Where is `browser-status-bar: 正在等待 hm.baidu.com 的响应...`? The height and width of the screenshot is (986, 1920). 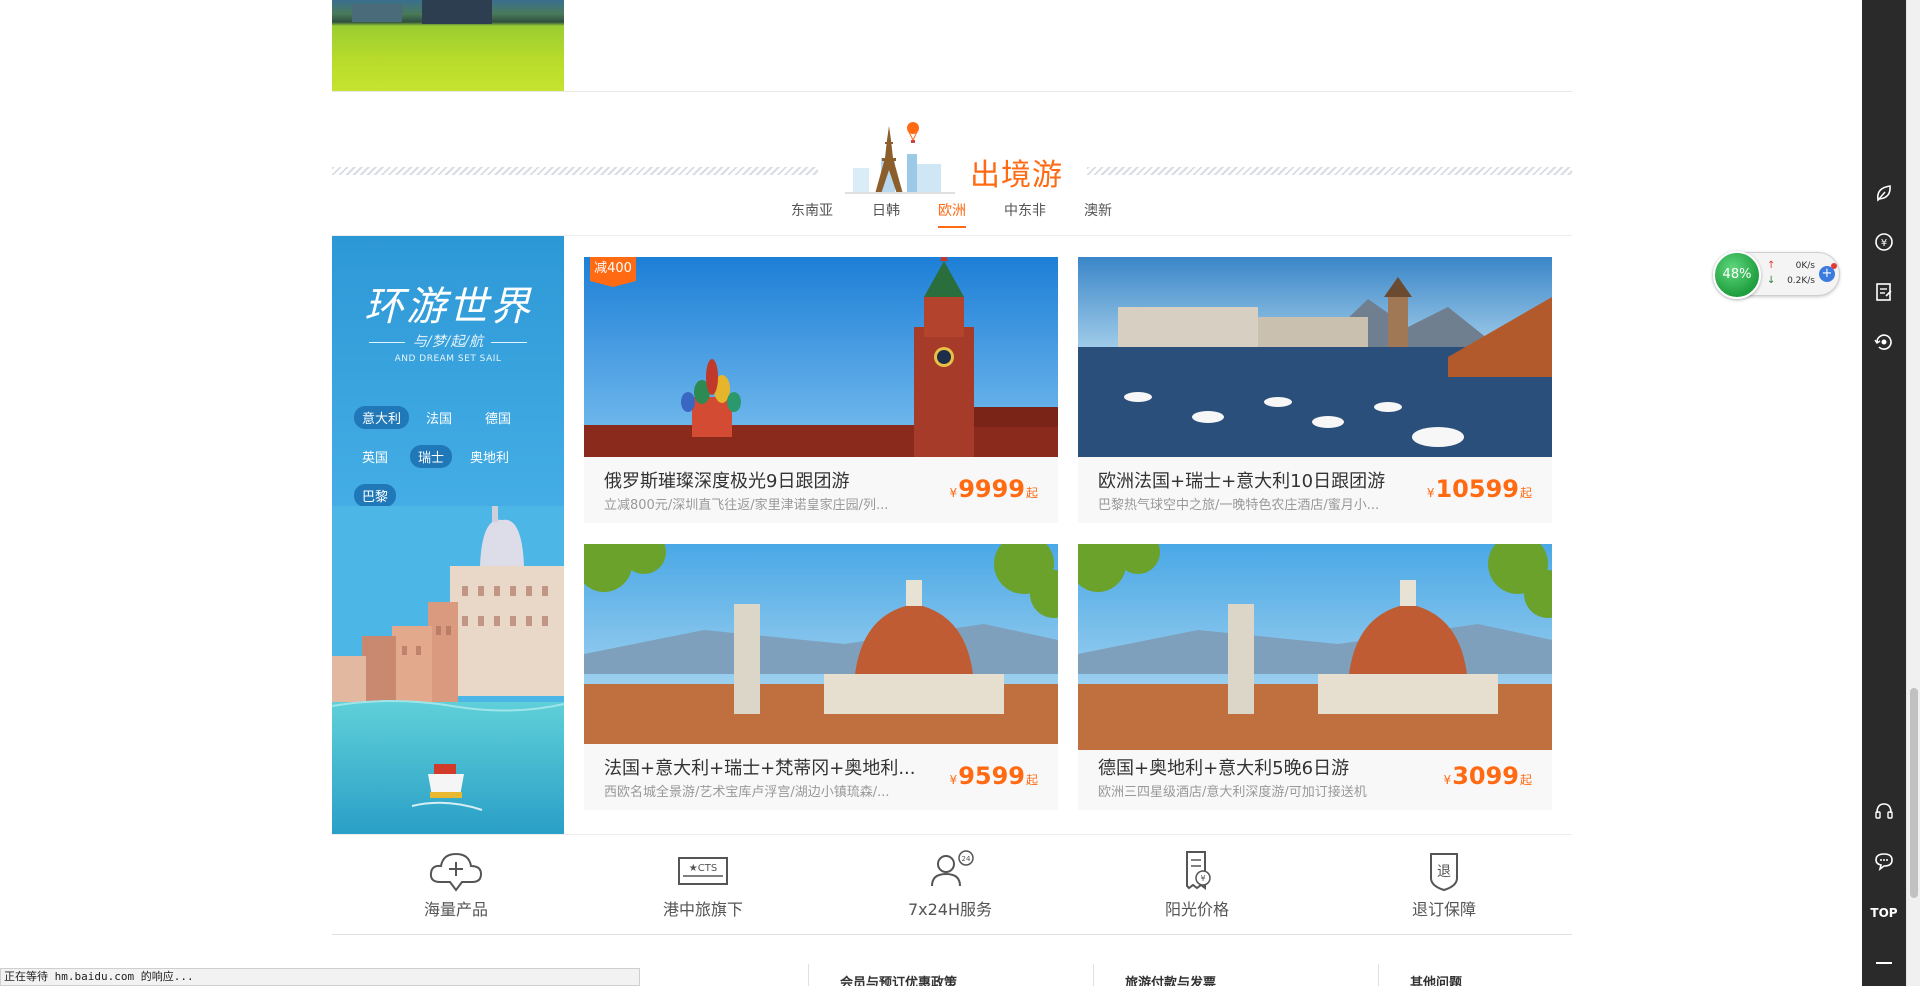 browser-status-bar: 正在等待 hm.baidu.com 的响应... is located at coordinates (320, 977).